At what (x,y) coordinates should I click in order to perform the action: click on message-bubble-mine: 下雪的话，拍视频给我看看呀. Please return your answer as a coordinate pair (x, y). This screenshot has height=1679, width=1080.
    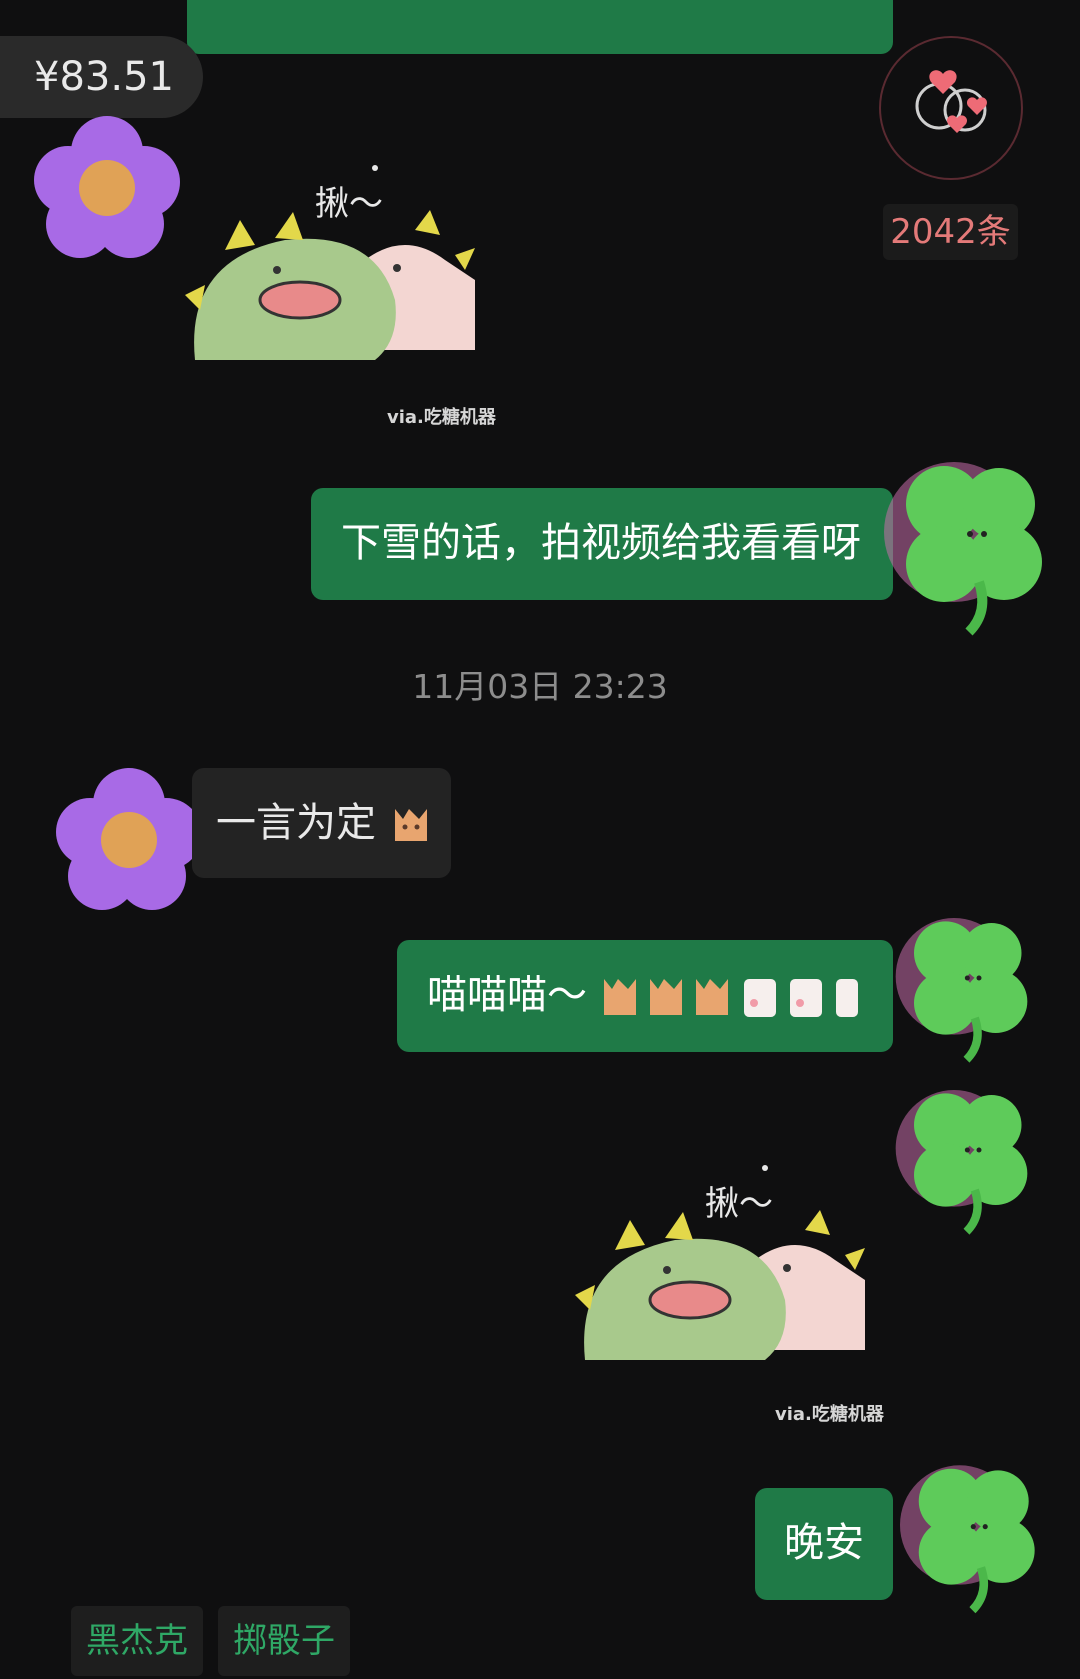
    Looking at the image, I should click on (602, 544).